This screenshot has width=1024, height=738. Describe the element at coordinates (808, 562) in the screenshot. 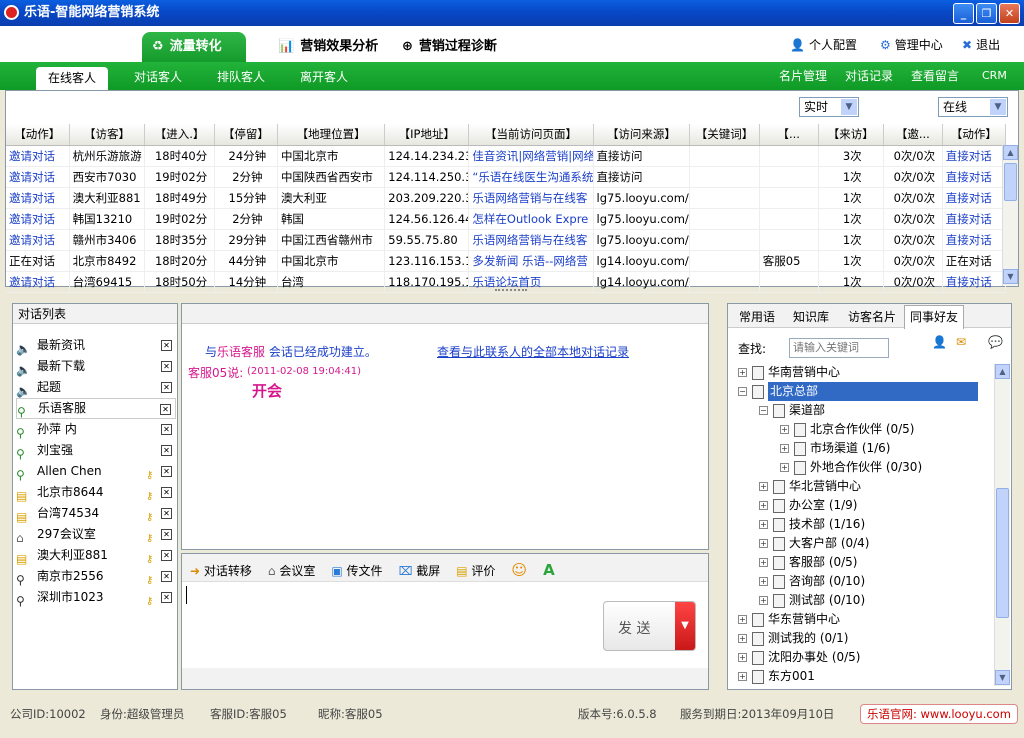

I see `tree-node: + 客服部 (0/5)` at that location.